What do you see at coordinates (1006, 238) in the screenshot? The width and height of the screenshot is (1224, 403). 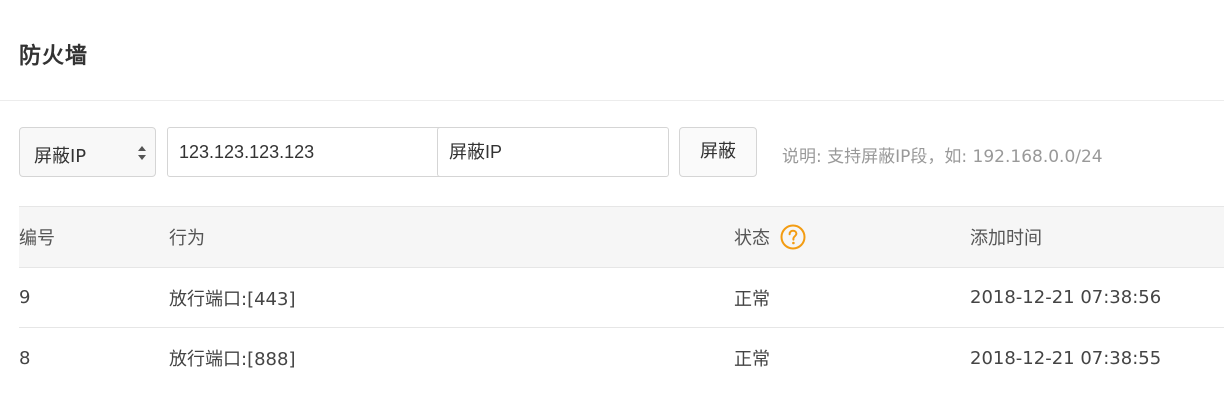 I see `header-time: 添加时间` at bounding box center [1006, 238].